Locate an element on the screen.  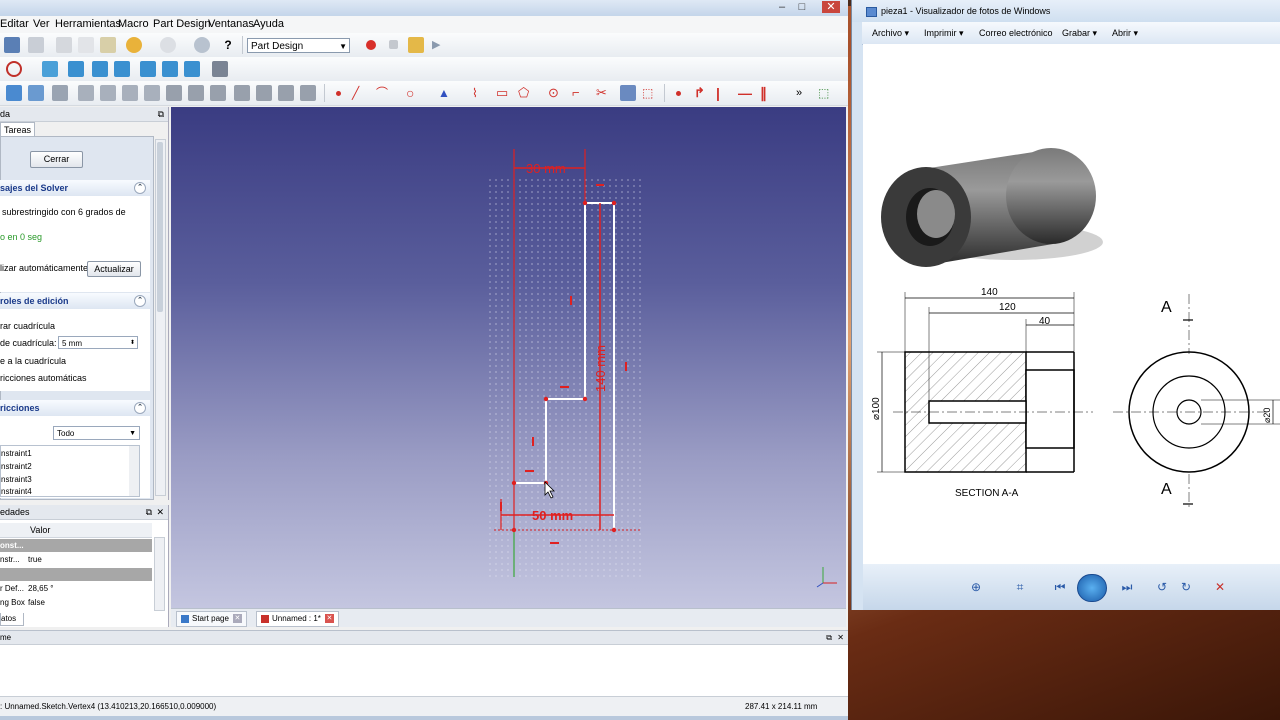
macros-icon is located at coordinates (416, 45).